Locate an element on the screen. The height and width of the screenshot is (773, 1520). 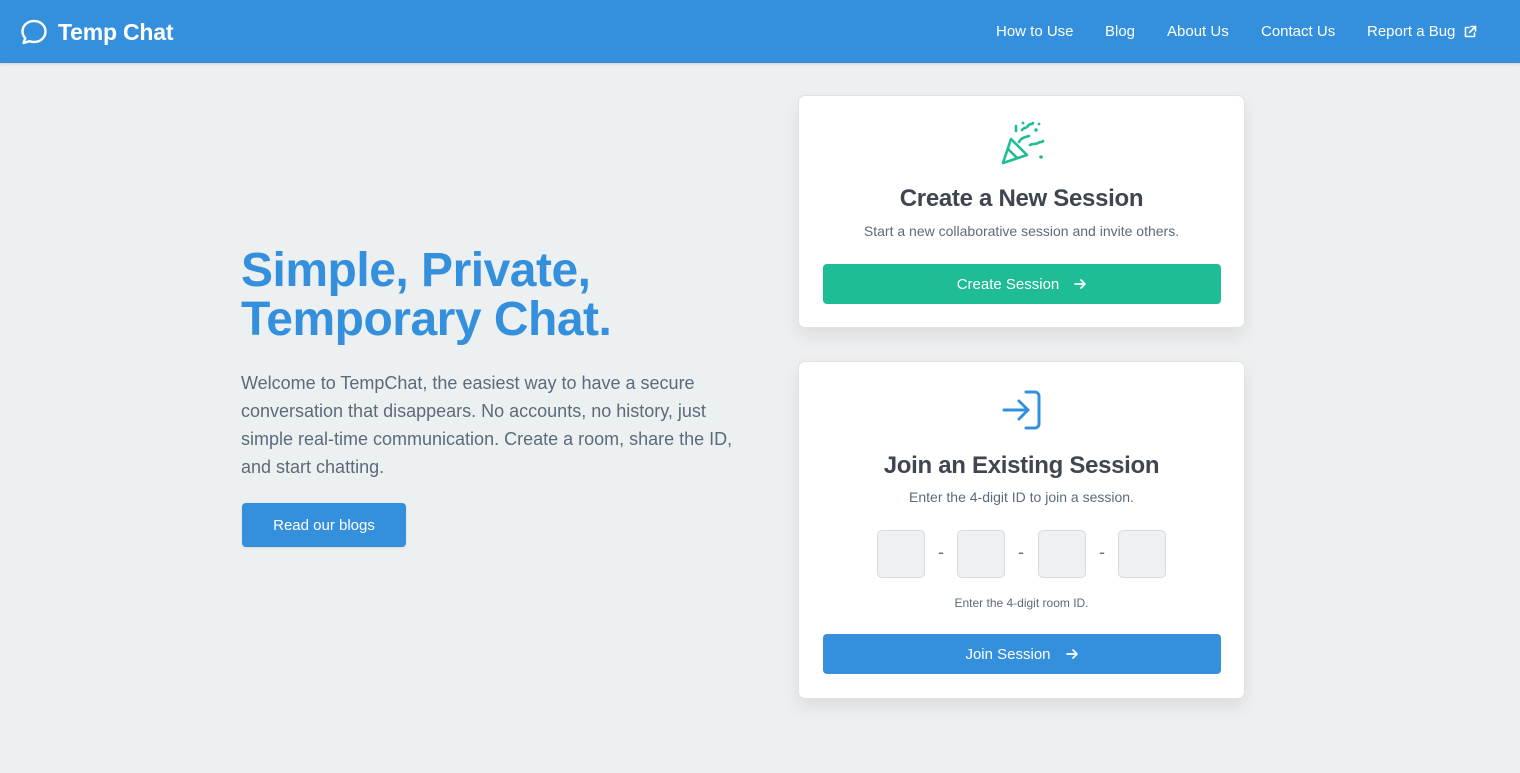
create-session-button: Create Session is located at coordinates (1022, 284).